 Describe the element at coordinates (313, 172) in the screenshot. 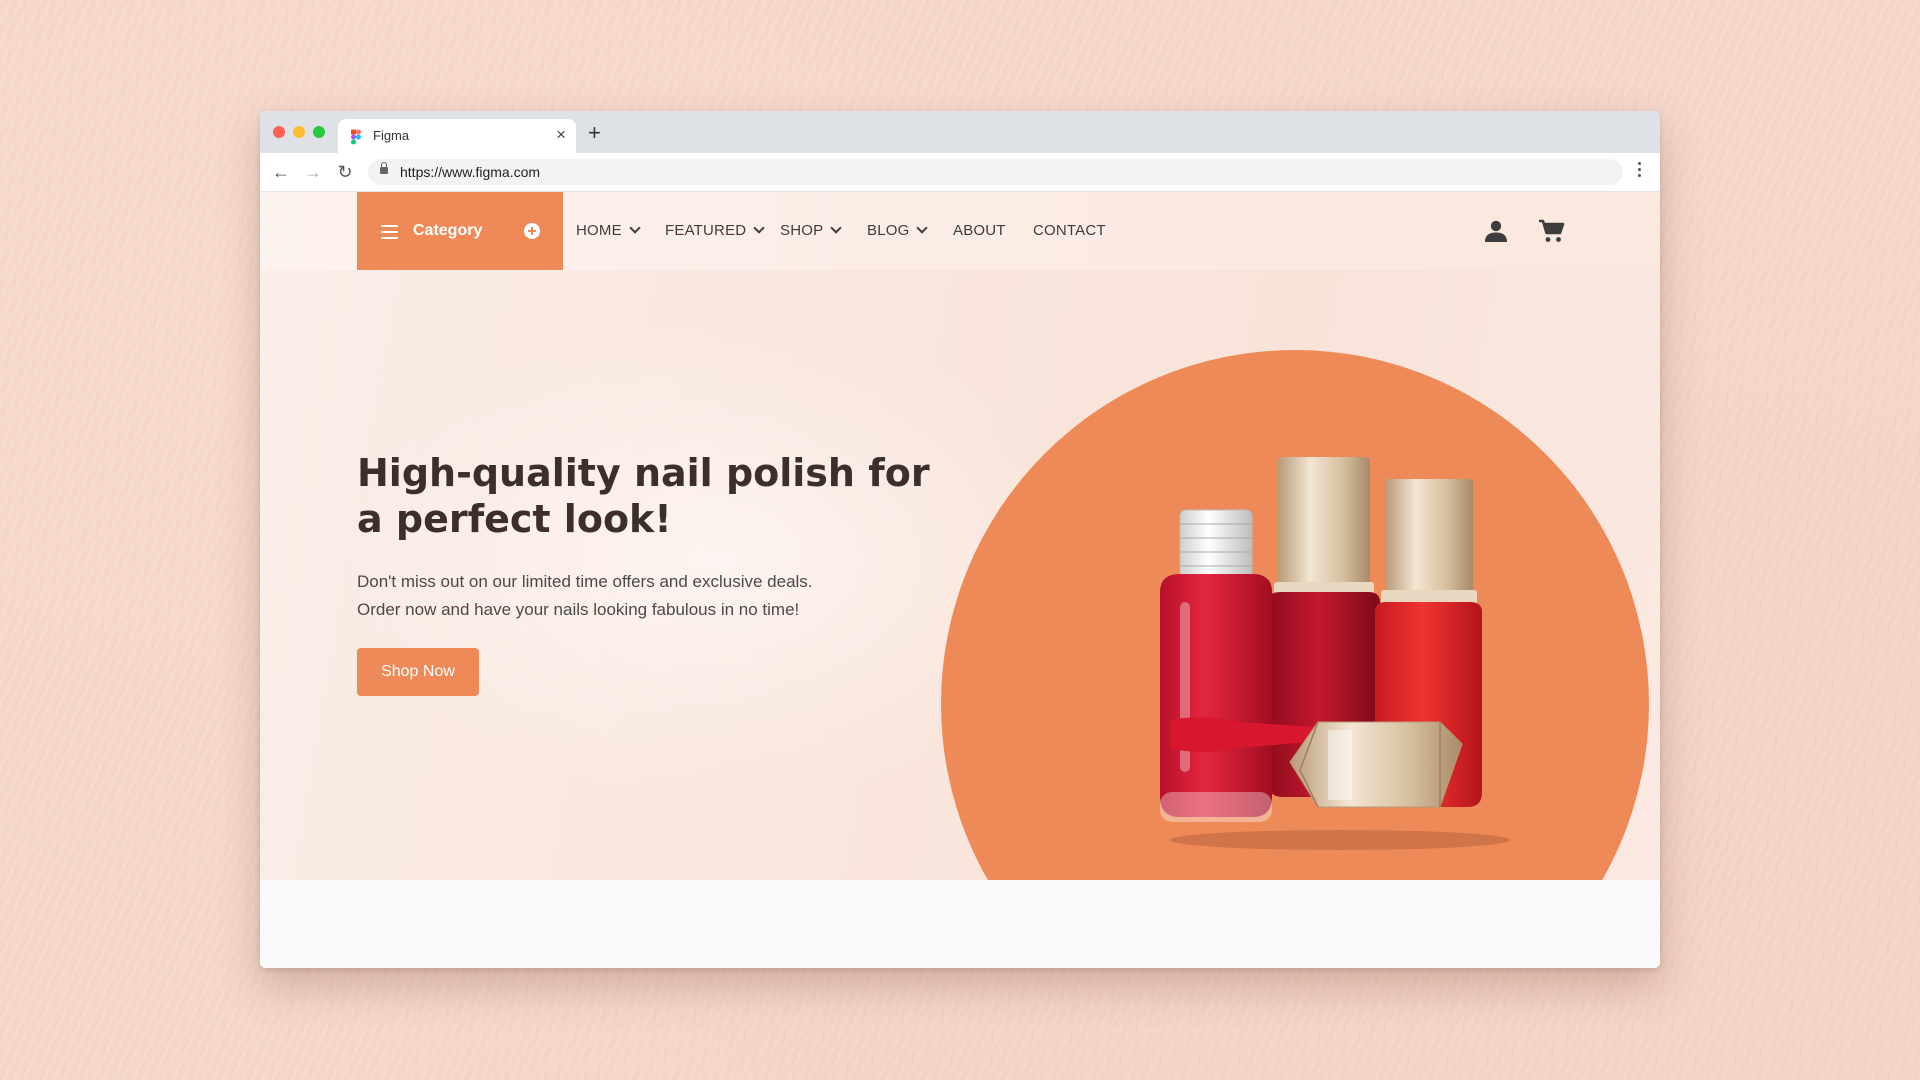

I see `forward-arrow-icon: →` at that location.